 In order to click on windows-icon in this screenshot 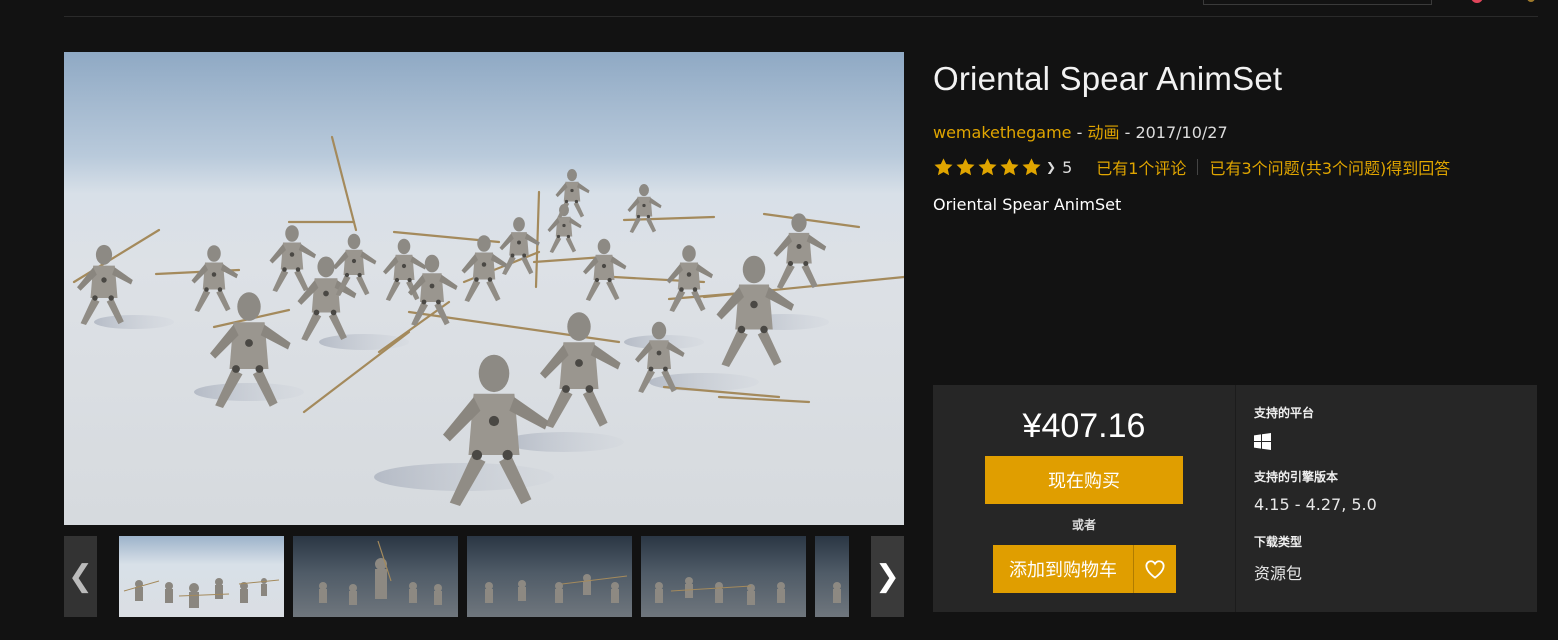, I will do `click(1262, 441)`.